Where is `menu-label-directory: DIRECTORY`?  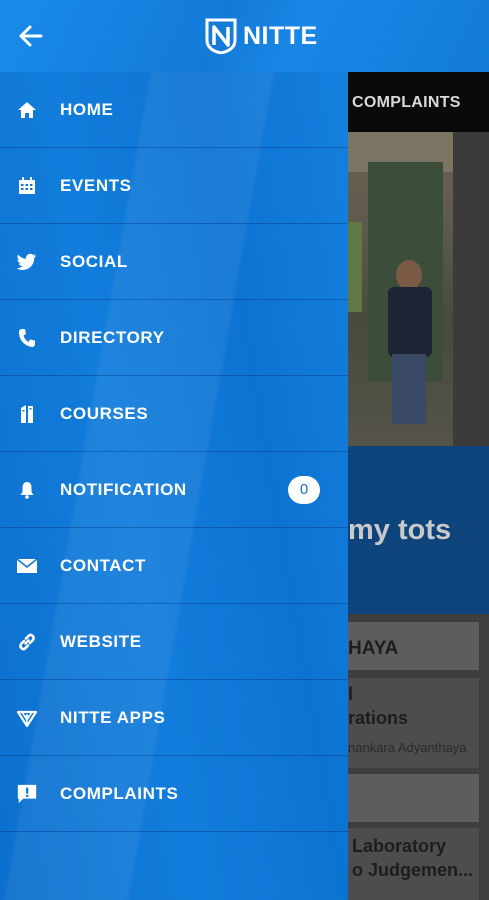
menu-label-directory: DIRECTORY is located at coordinates (112, 337).